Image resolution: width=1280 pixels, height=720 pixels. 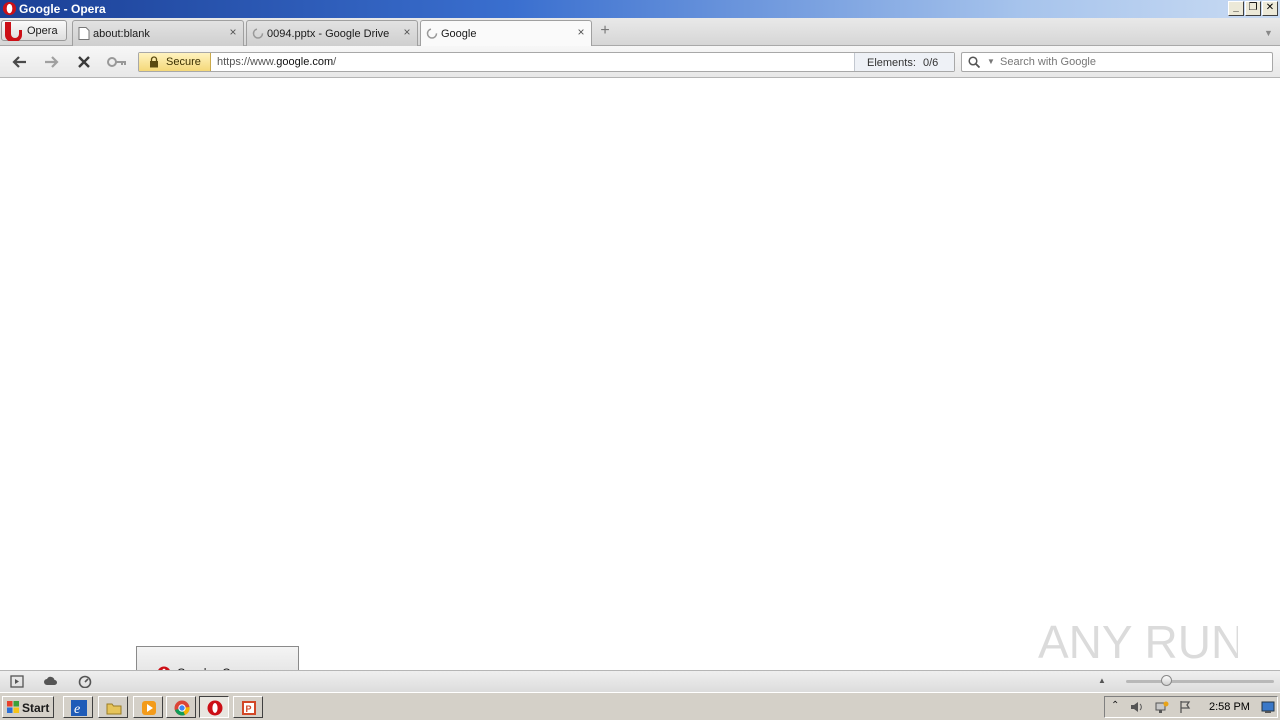 I want to click on cloud-icon, so click(x=51, y=681).